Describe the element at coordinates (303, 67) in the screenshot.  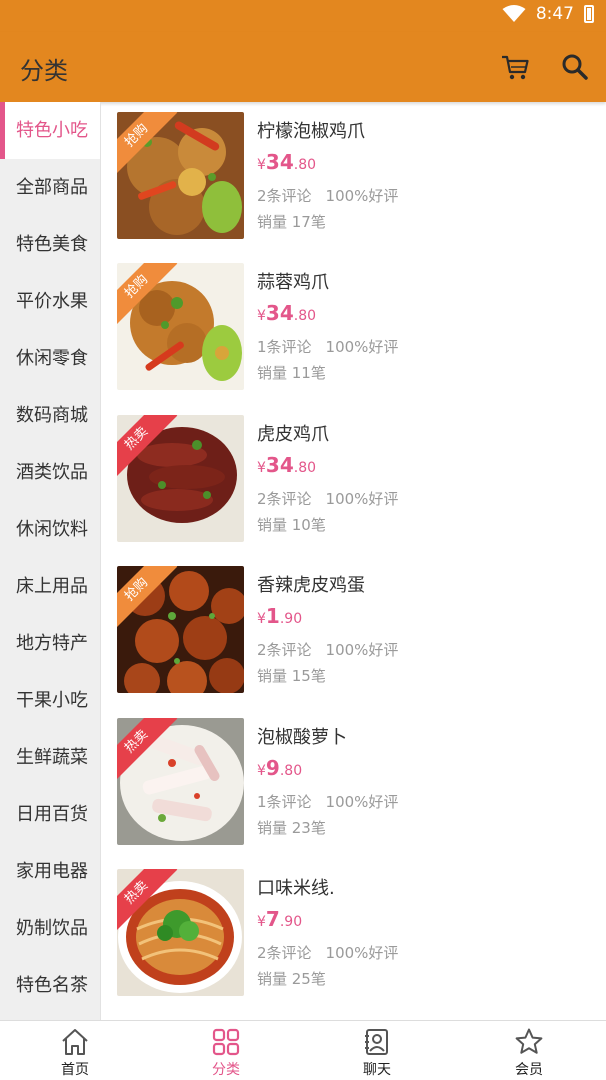
I see `app-header: 分类` at that location.